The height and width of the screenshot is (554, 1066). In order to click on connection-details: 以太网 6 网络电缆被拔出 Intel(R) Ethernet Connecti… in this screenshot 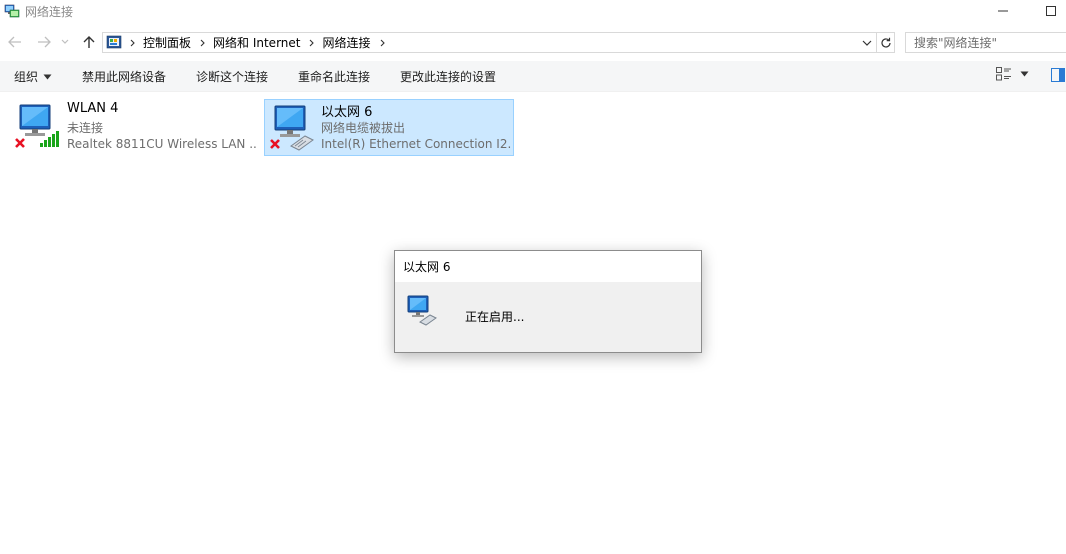, I will do `click(416, 128)`.